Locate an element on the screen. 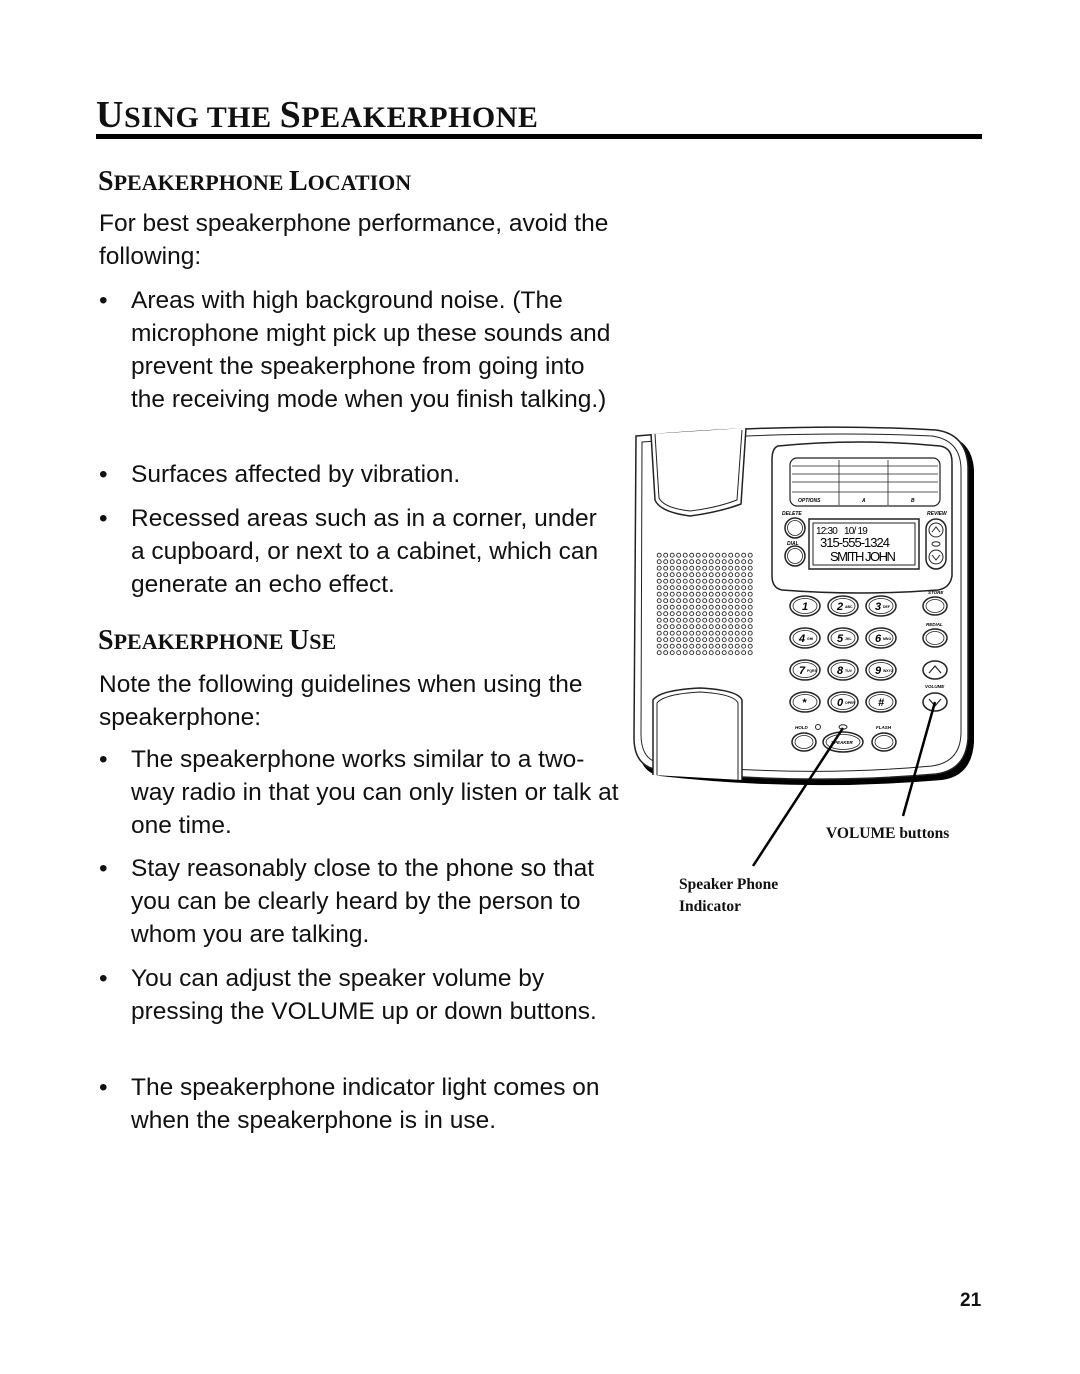  delete-button is located at coordinates (795, 528).